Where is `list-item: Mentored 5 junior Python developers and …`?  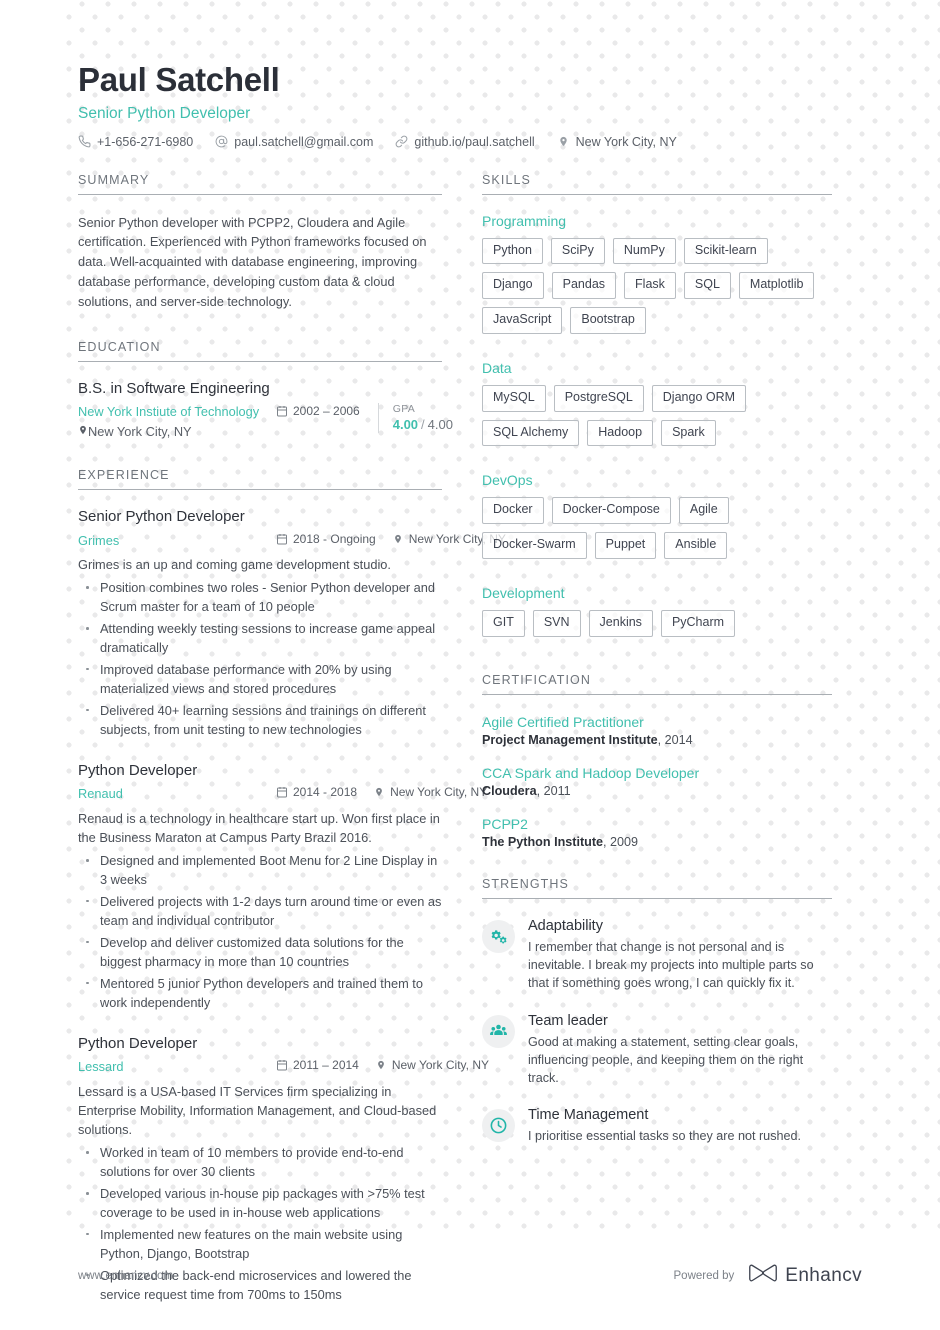
list-item: Mentored 5 junior Python developers and … is located at coordinates (260, 994).